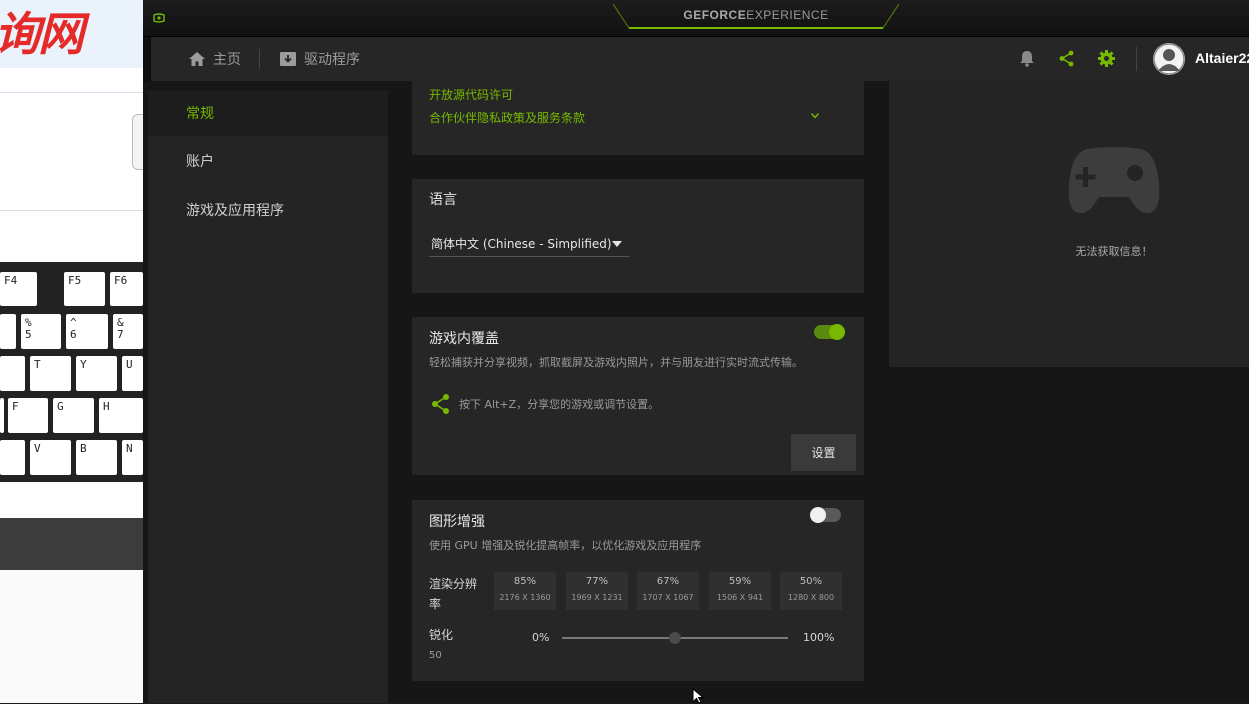  What do you see at coordinates (268, 210) in the screenshot?
I see `sidebar-item-games-apps: 游戏及应用程序` at bounding box center [268, 210].